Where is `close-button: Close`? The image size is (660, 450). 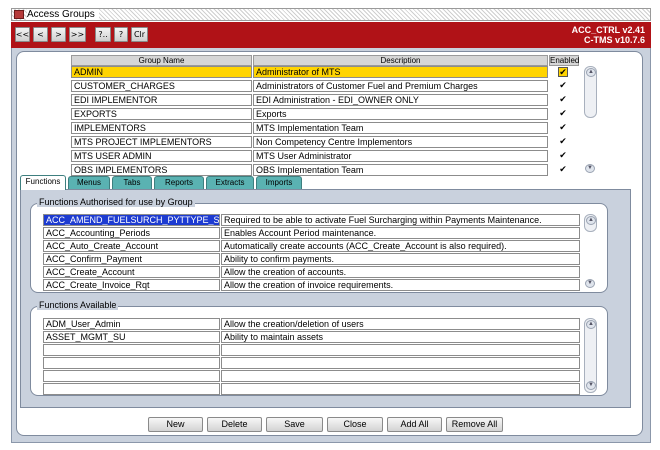 close-button: Close is located at coordinates (355, 424).